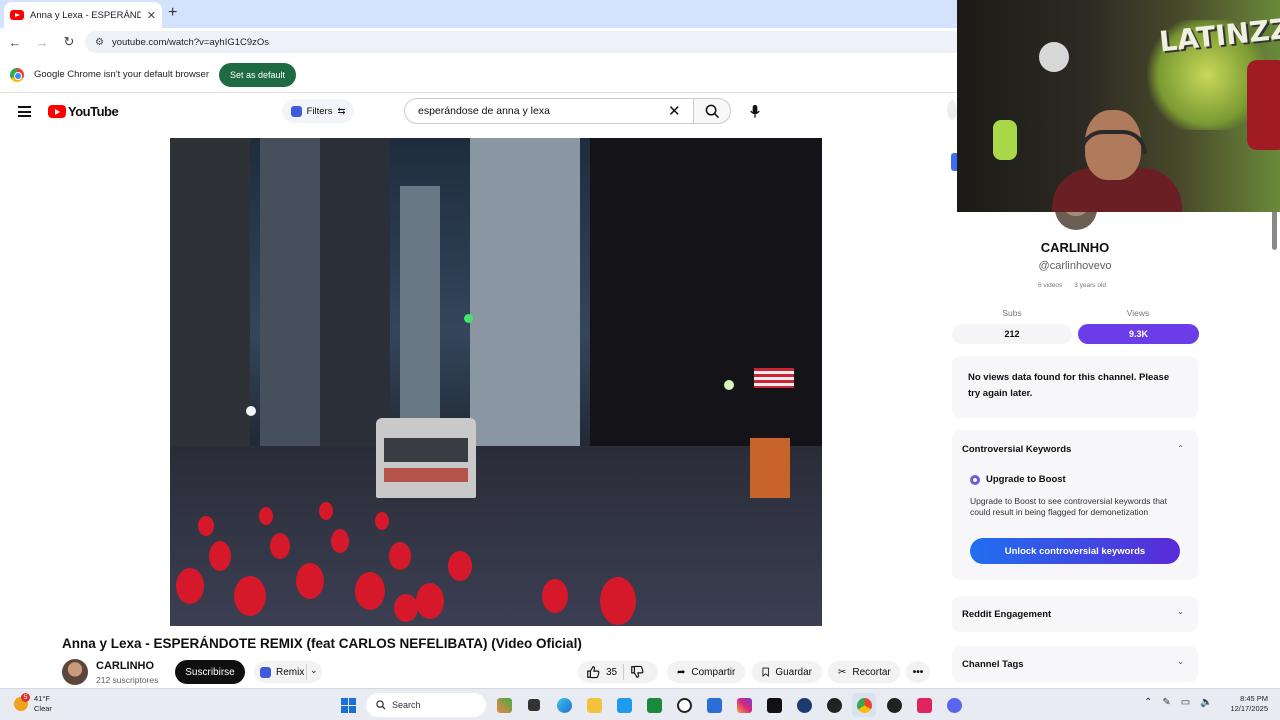 This screenshot has height=720, width=1280. I want to click on clear-search-icon: ✕, so click(674, 111).